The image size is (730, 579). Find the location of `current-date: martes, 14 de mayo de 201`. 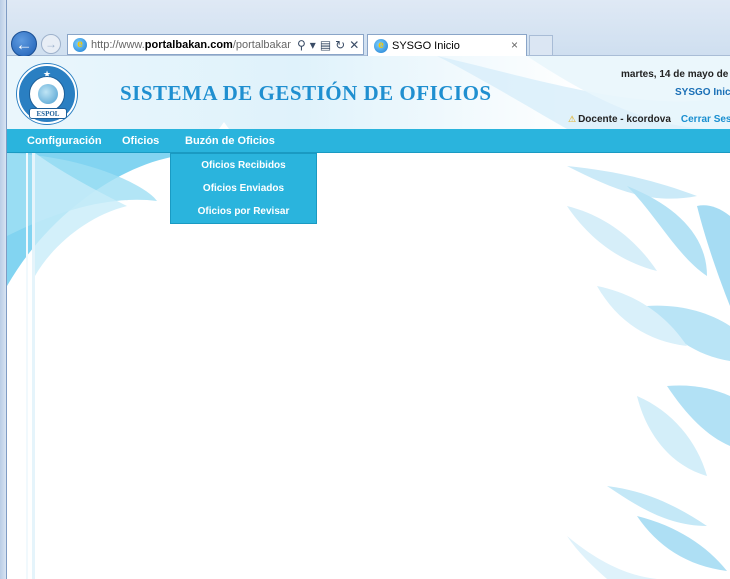

current-date: martes, 14 de mayo de 201 is located at coordinates (675, 74).